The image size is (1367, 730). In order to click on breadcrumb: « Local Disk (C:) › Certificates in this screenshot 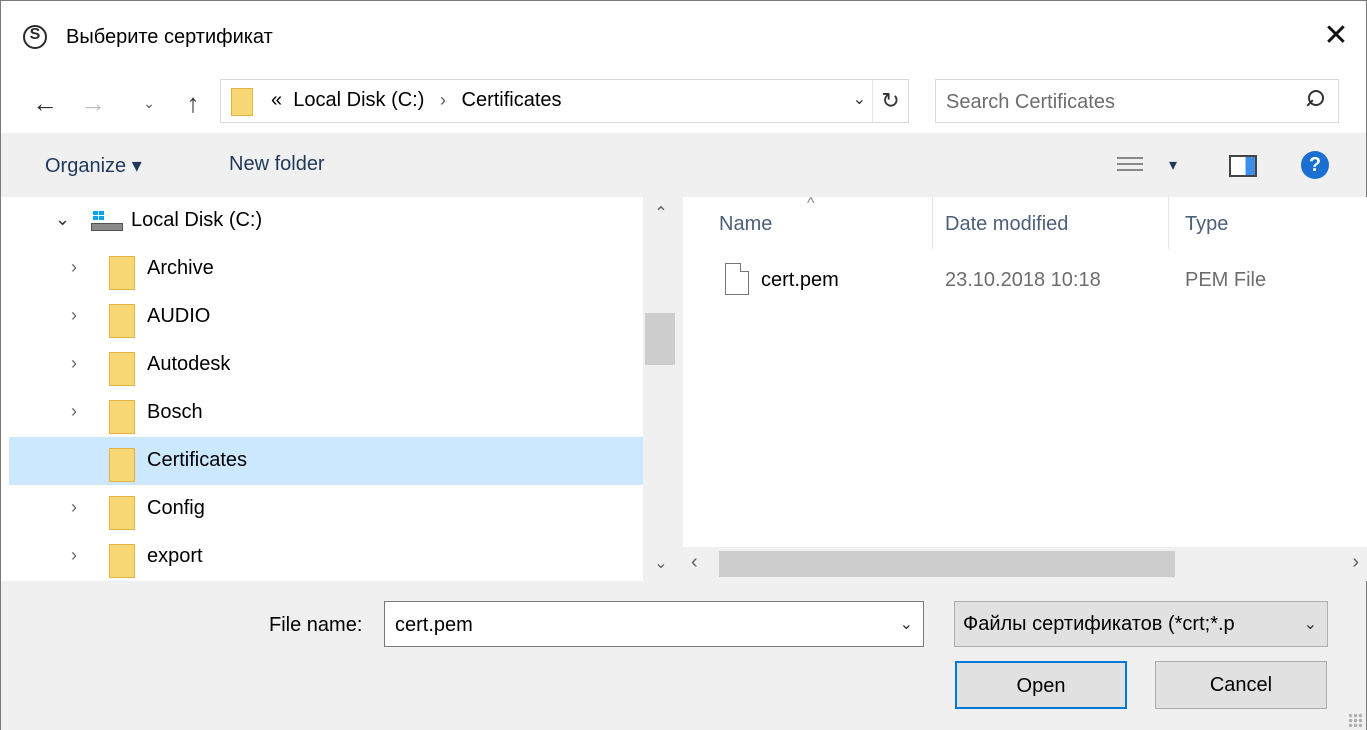, I will do `click(416, 100)`.